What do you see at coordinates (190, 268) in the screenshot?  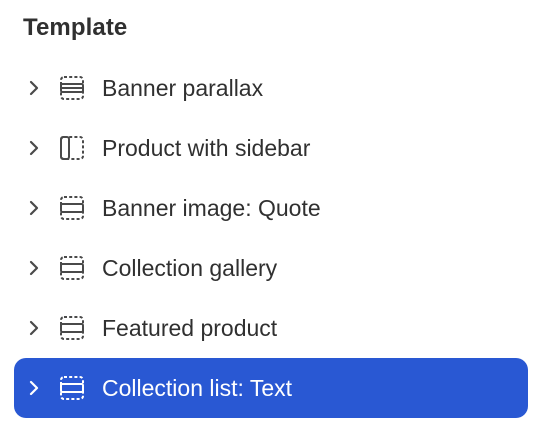 I see `section-item-label: Collection gallery` at bounding box center [190, 268].